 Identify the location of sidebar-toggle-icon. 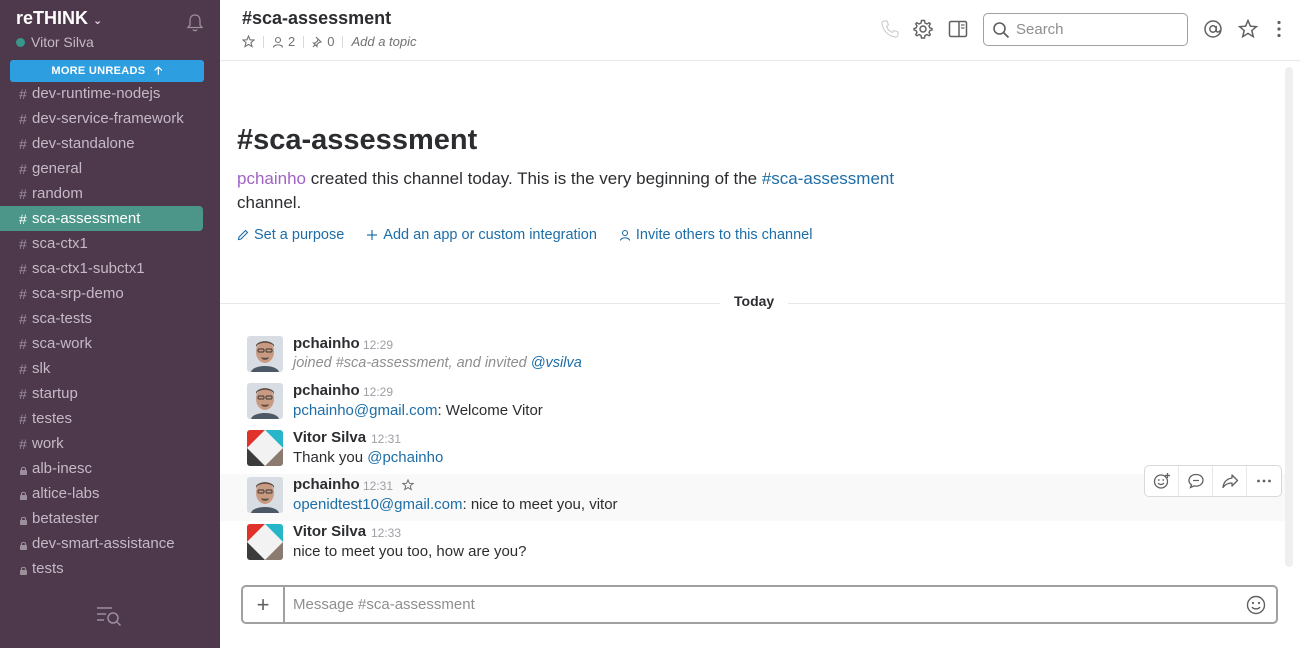
(958, 29).